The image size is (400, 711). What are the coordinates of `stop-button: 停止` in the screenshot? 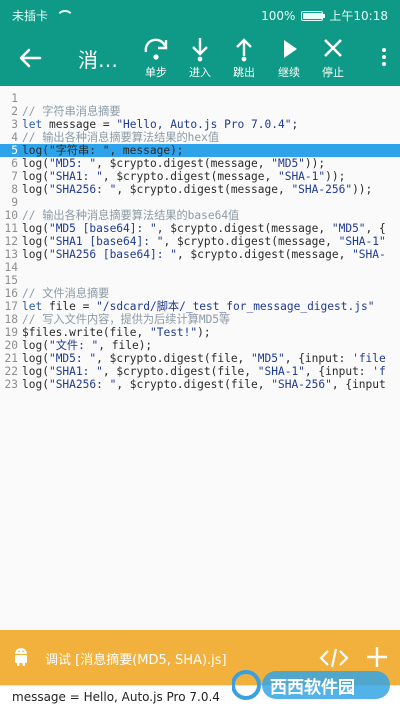 It's located at (333, 59).